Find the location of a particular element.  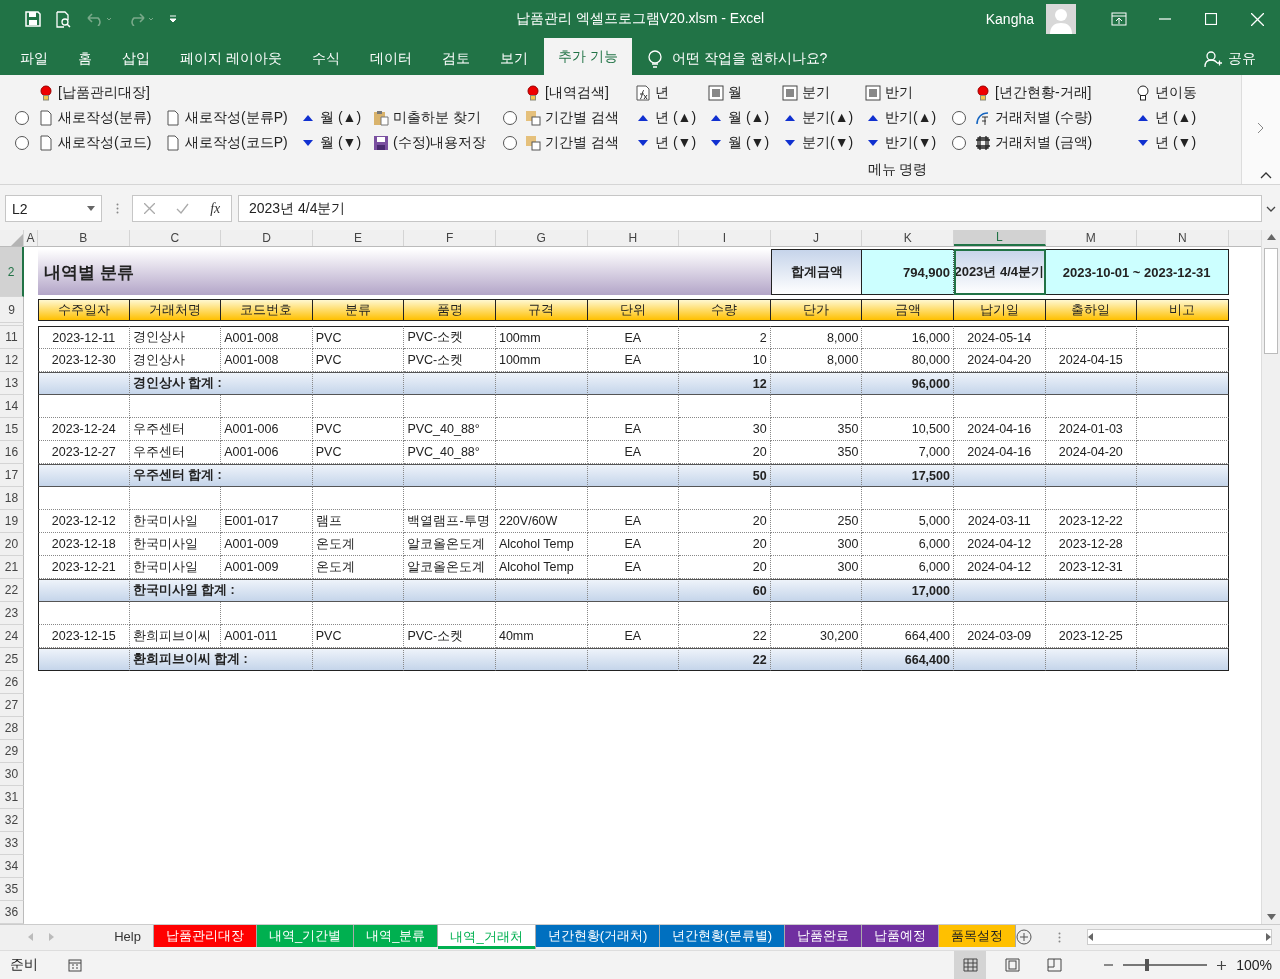

column-header: G is located at coordinates (541, 238).